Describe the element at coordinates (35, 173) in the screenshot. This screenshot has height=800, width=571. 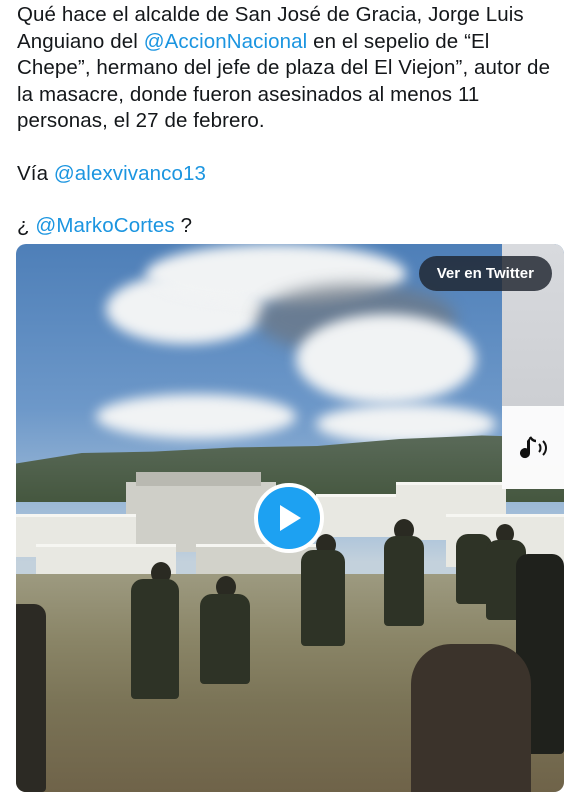
I see `via-label: Vía` at that location.